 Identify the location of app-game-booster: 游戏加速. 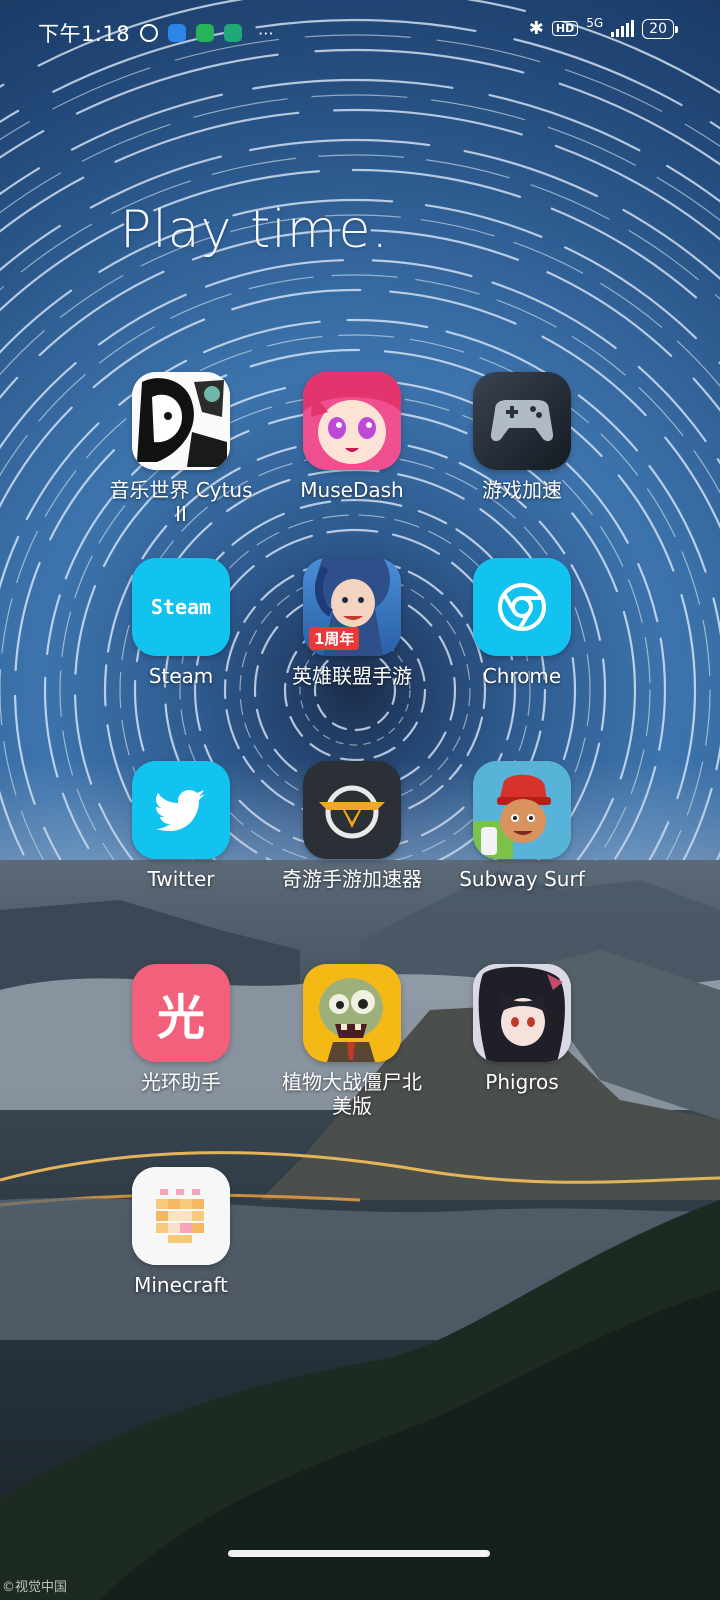
(522, 437).